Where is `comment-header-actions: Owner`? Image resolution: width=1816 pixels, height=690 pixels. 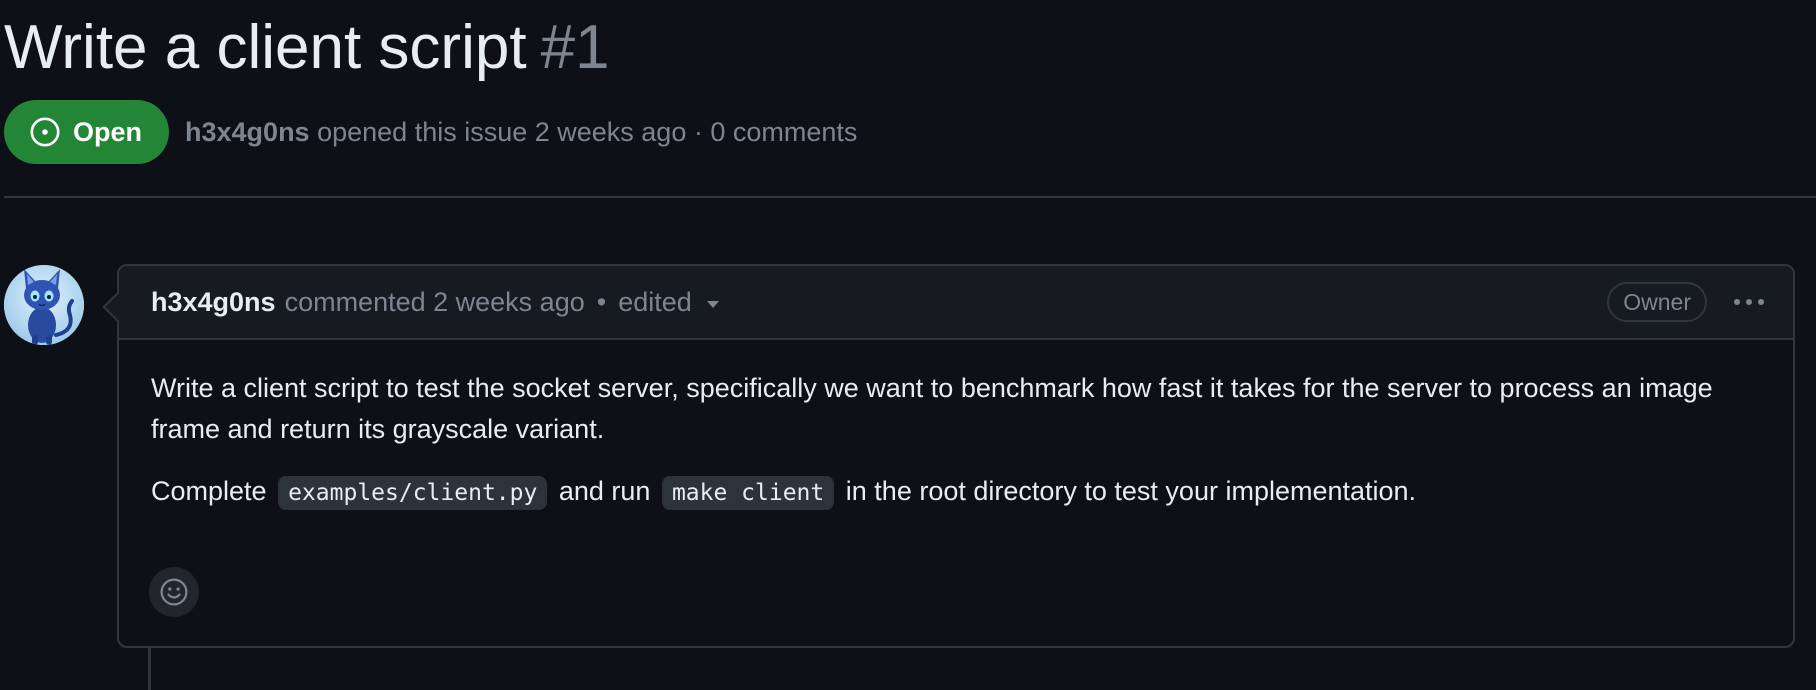 comment-header-actions: Owner is located at coordinates (1689, 302).